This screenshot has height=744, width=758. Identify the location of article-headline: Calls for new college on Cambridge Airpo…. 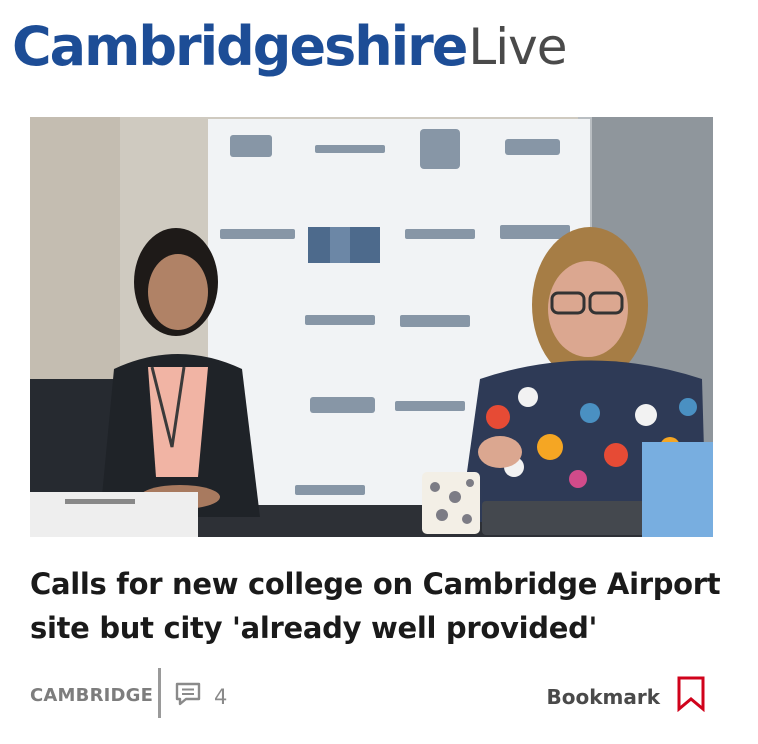
(380, 606).